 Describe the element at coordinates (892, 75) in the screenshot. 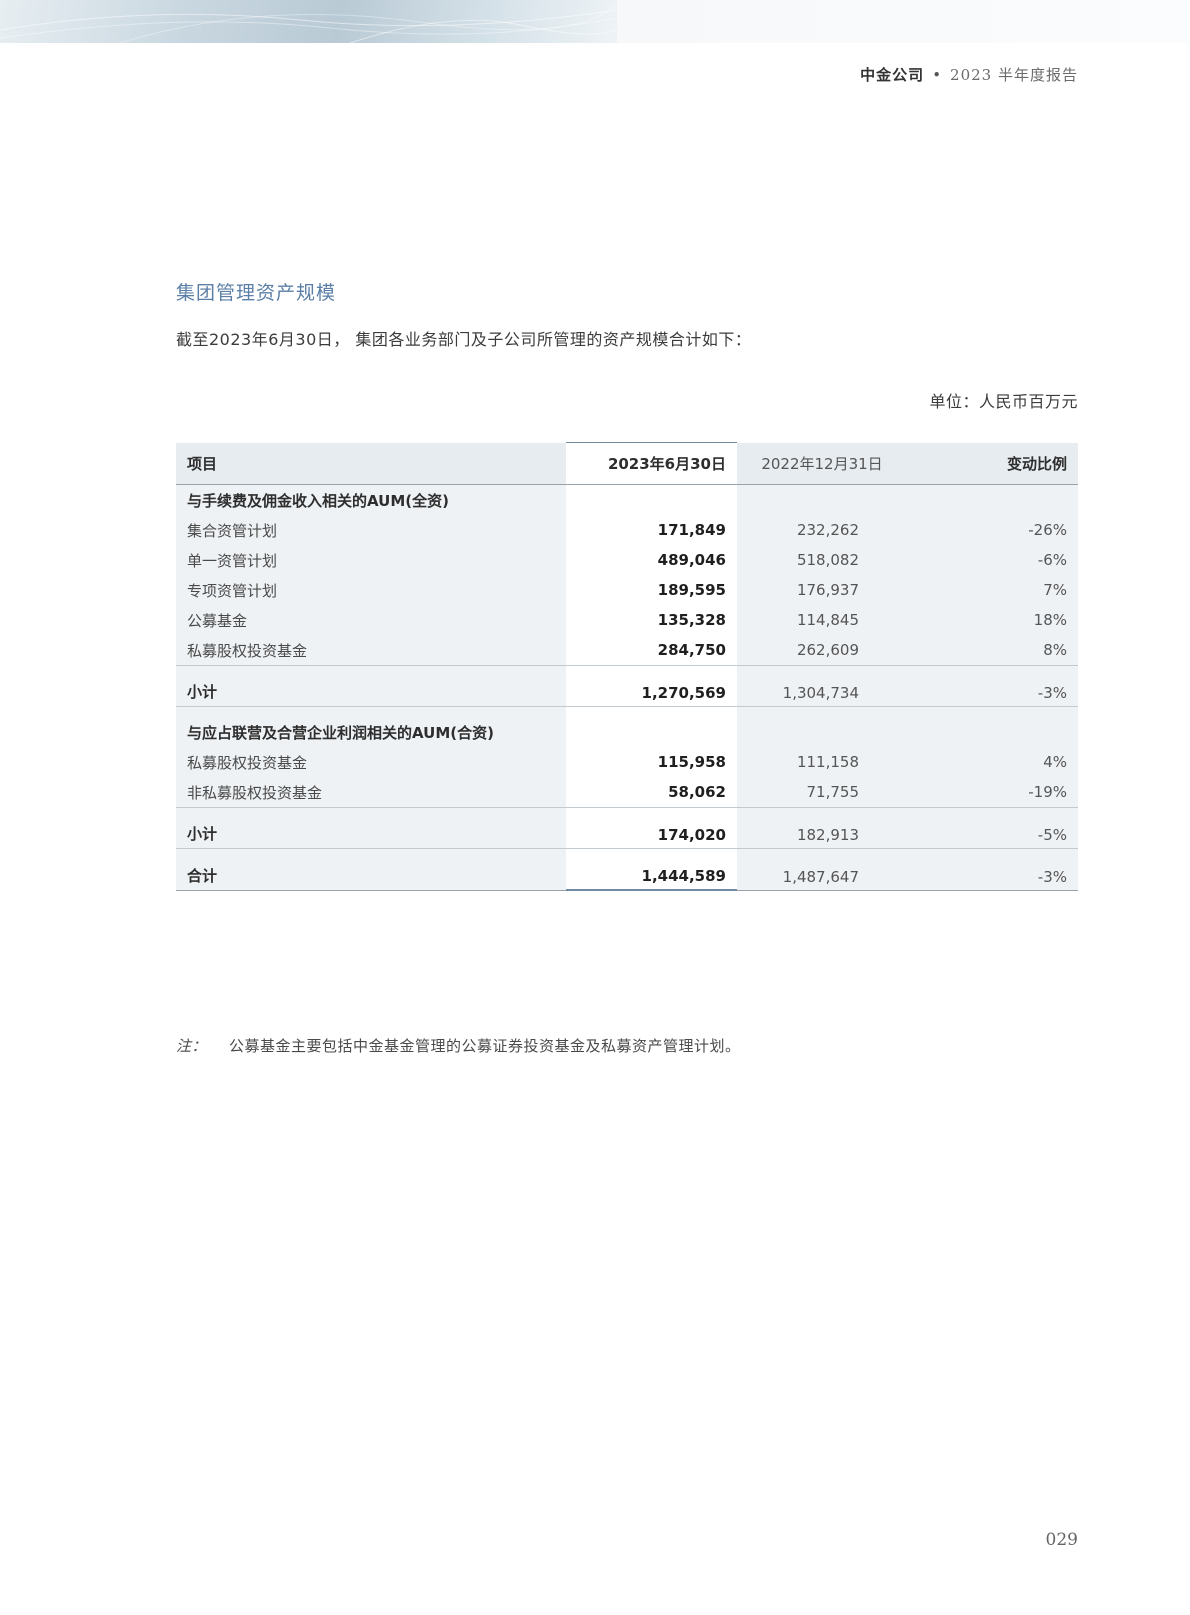

I see `company-name: 中金公司` at that location.